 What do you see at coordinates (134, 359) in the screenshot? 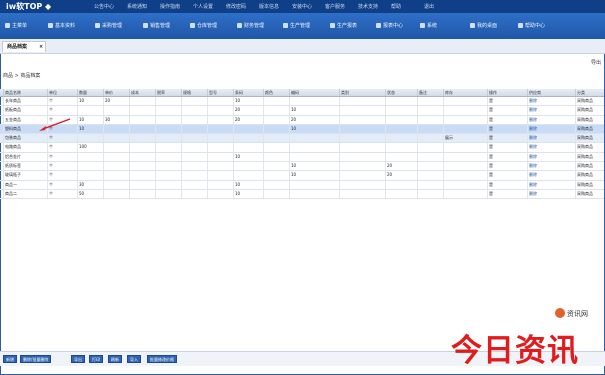
I see `import-button: 导入` at bounding box center [134, 359].